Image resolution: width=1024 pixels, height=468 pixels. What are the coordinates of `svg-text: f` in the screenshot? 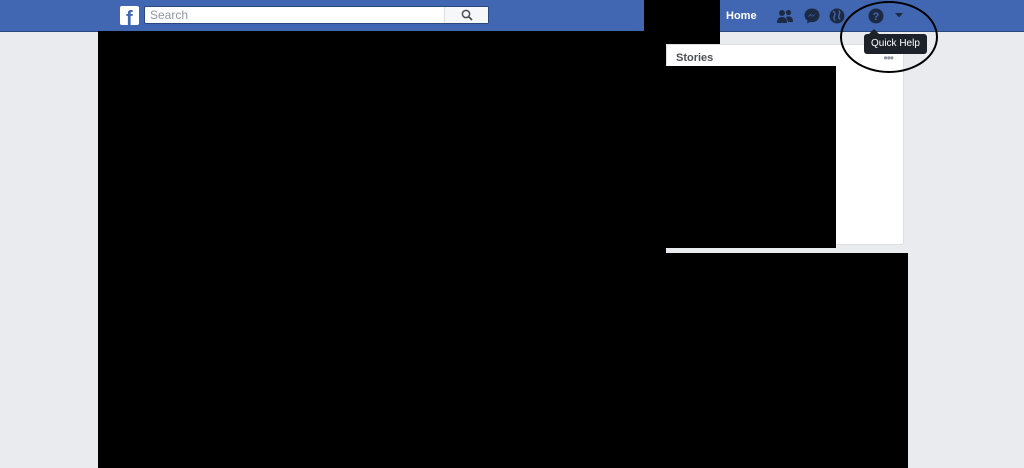 It's located at (129, 16).